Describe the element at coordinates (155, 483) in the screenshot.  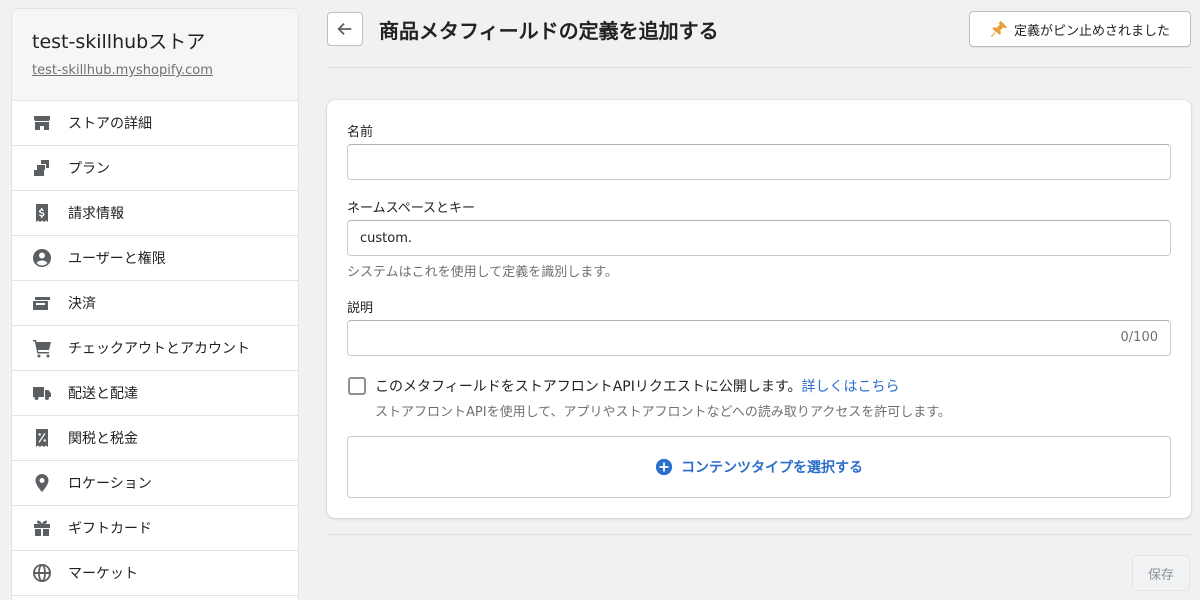
I see `sidebar-item-locations: ロケーション` at that location.